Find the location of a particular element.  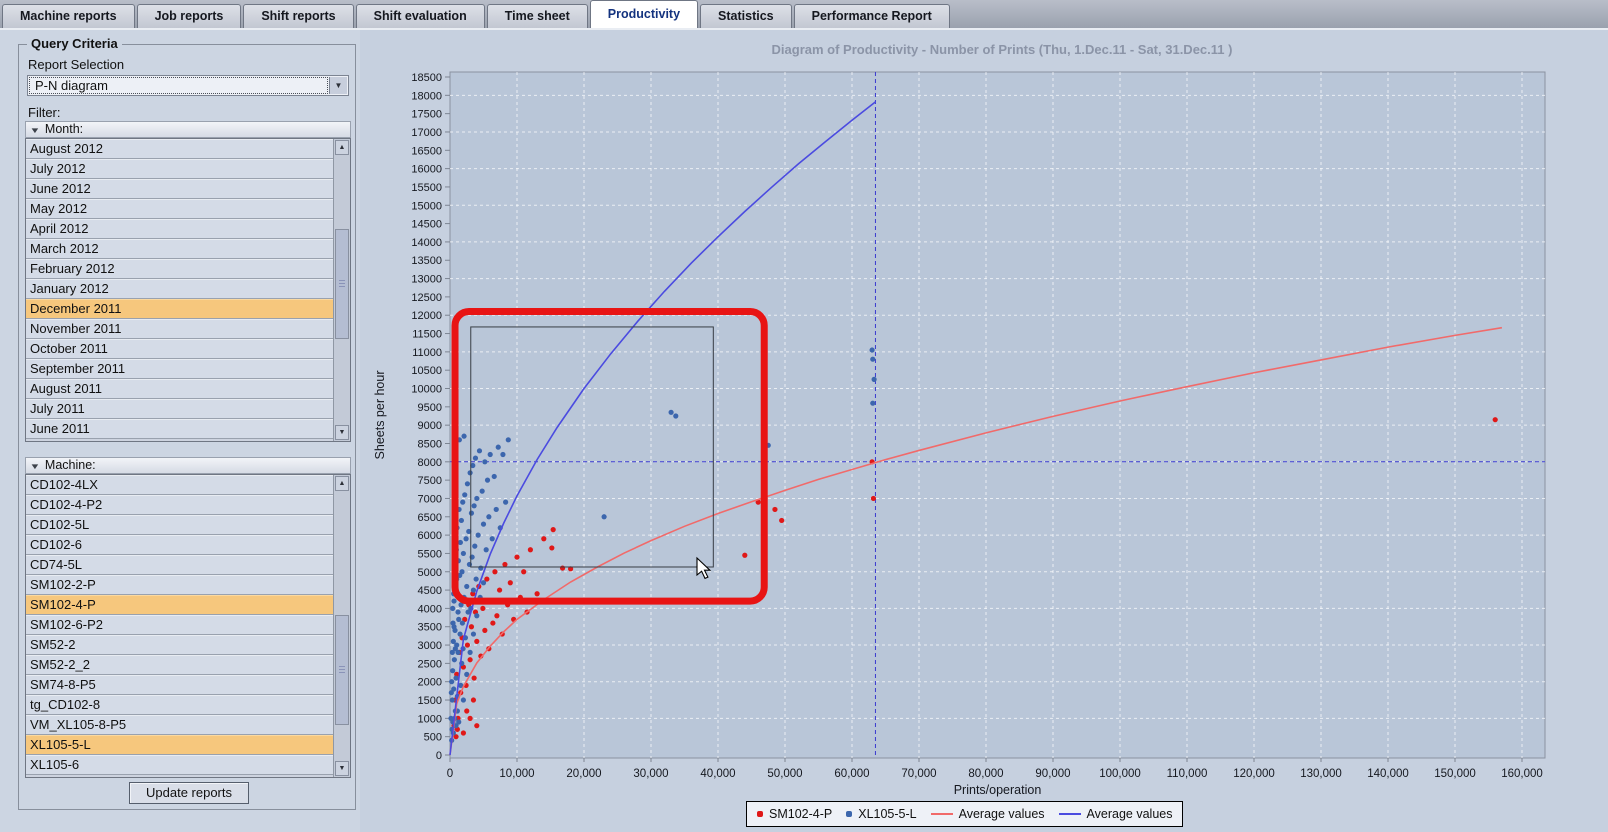

svg-text: 10000 is located at coordinates (426, 390).